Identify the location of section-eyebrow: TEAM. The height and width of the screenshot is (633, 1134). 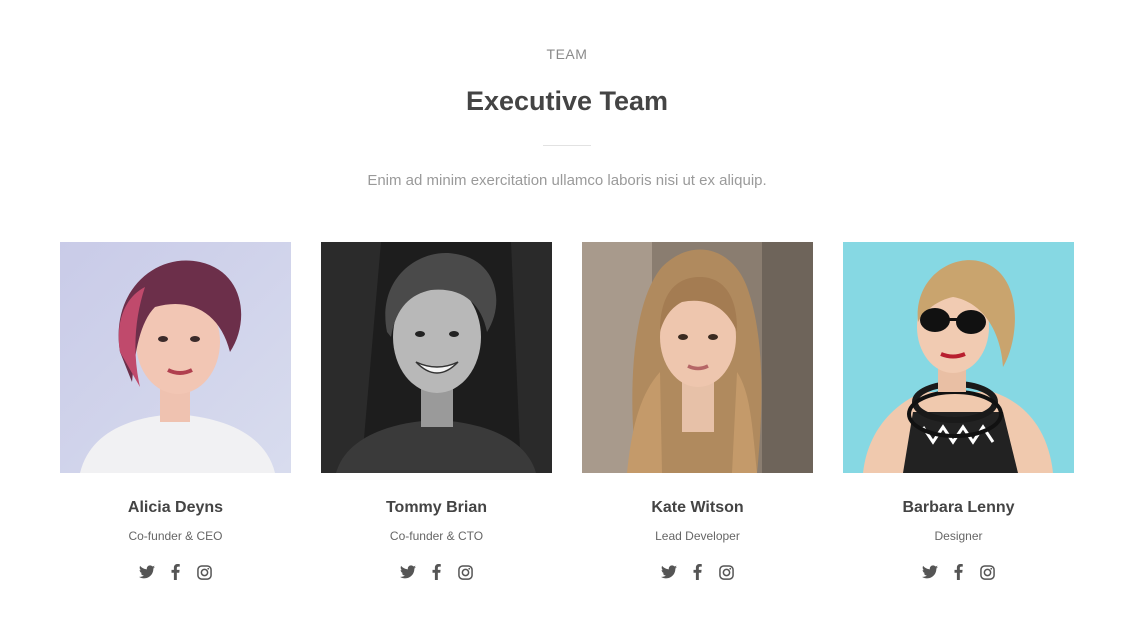
(567, 54).